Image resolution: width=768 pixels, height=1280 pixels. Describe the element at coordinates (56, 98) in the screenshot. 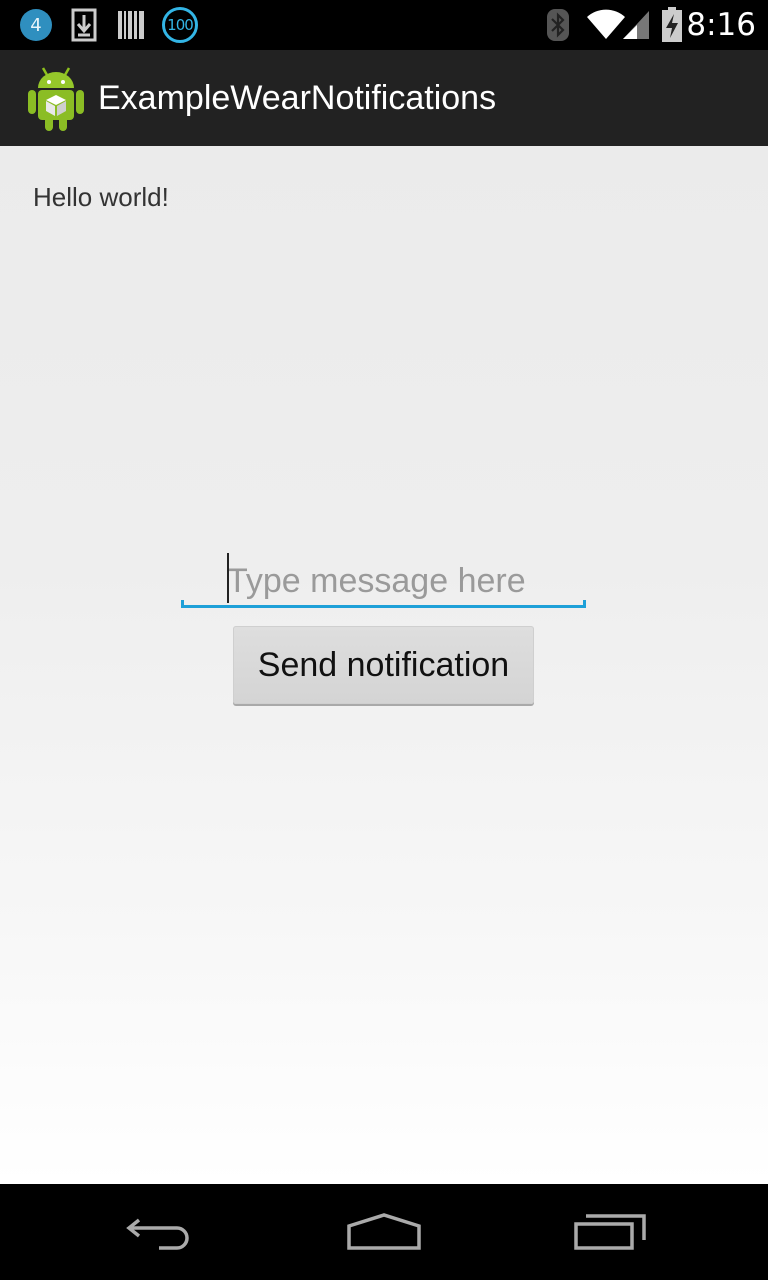

I see `android-app-icon` at that location.